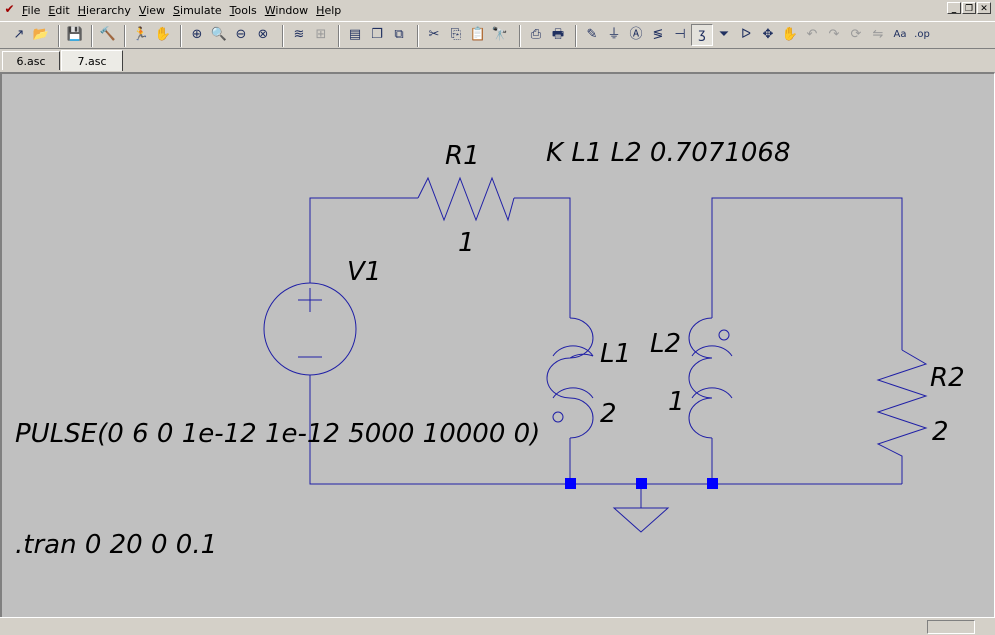  What do you see at coordinates (641, 520) in the screenshot?
I see `ground-symbol` at bounding box center [641, 520].